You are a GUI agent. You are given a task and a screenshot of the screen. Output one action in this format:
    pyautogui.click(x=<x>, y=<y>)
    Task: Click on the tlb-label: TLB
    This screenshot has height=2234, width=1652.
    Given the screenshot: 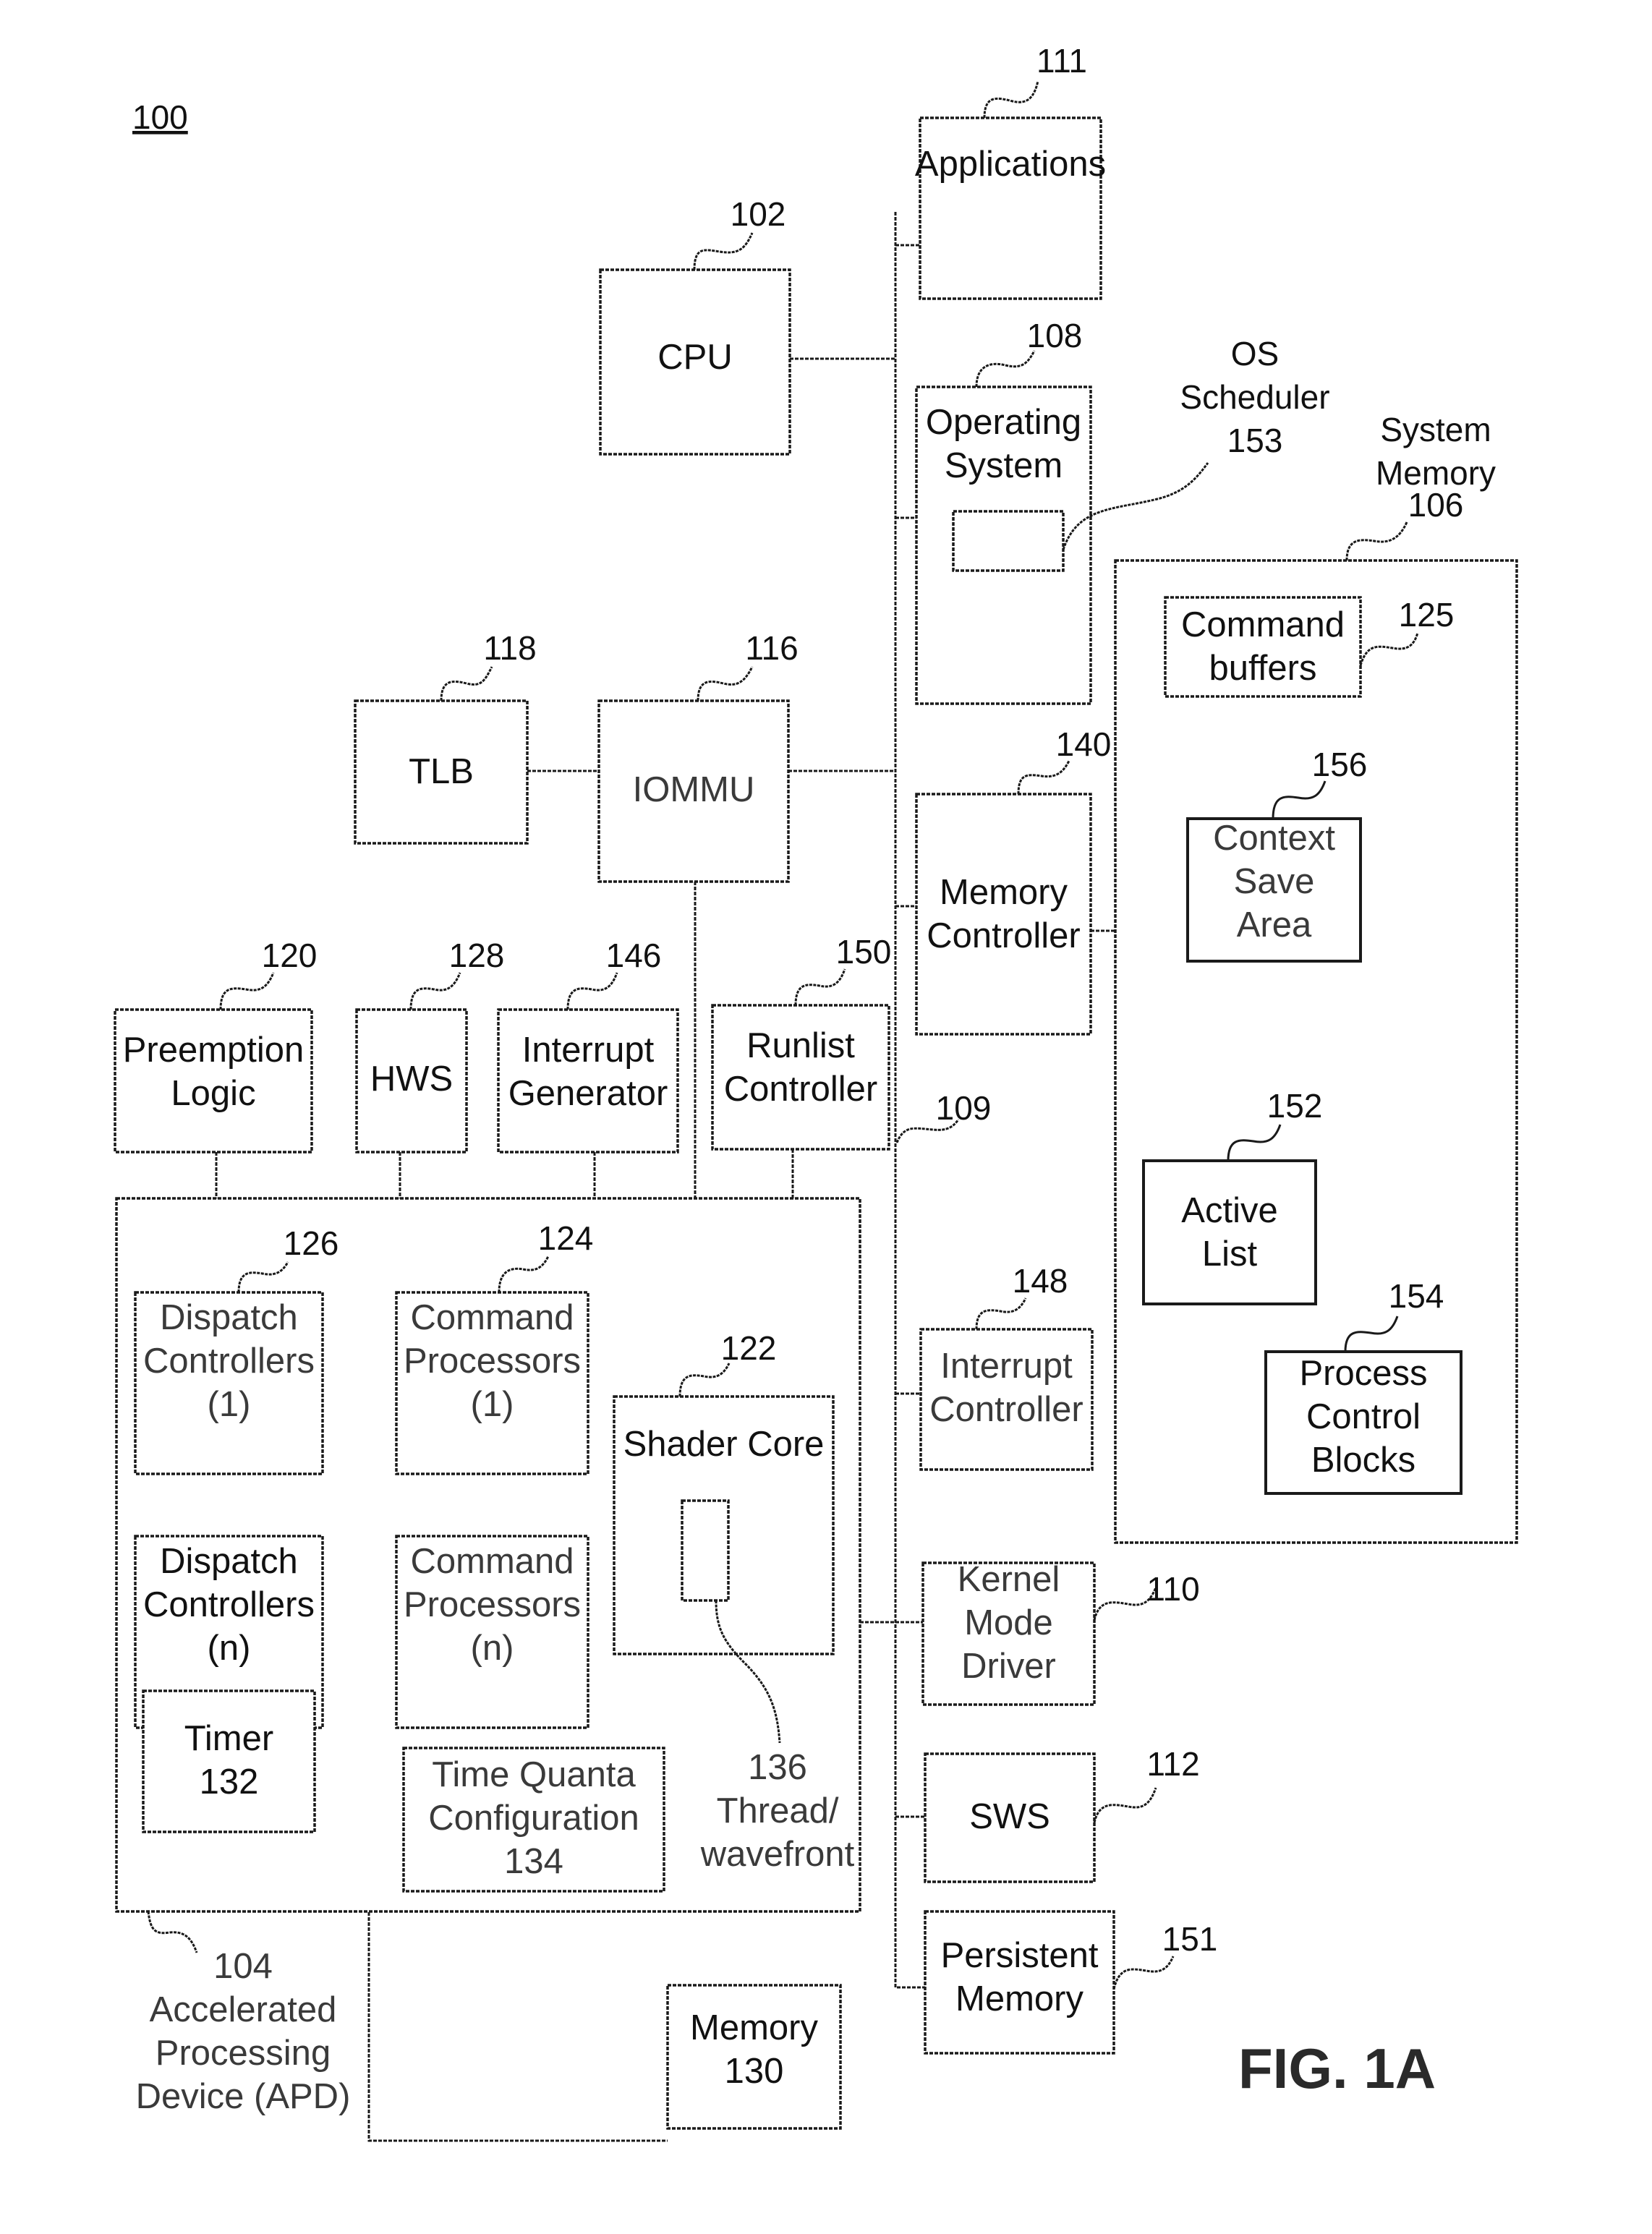 What is the action you would take?
    pyautogui.click(x=441, y=772)
    